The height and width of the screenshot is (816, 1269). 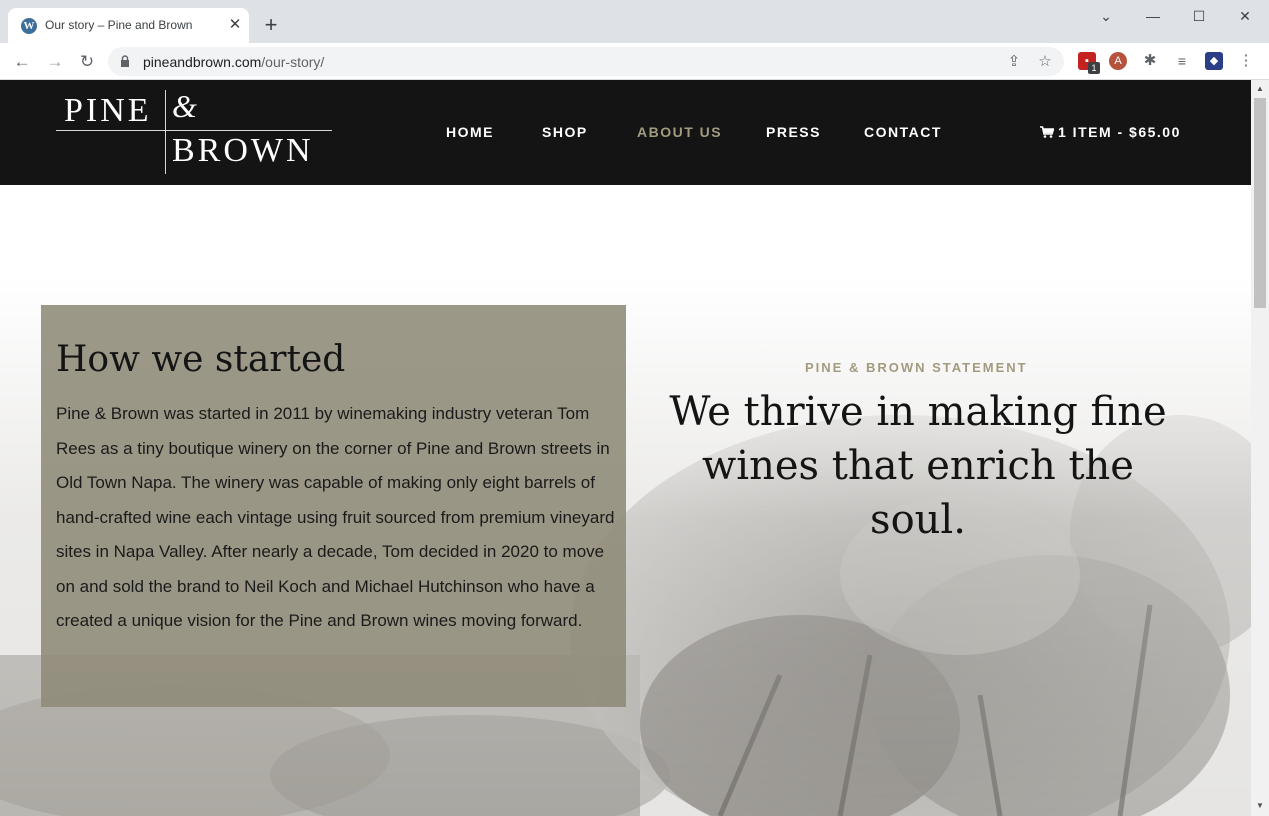 I want to click on browser-tab: W Our story – Pine and Brown ✕, so click(x=128, y=25).